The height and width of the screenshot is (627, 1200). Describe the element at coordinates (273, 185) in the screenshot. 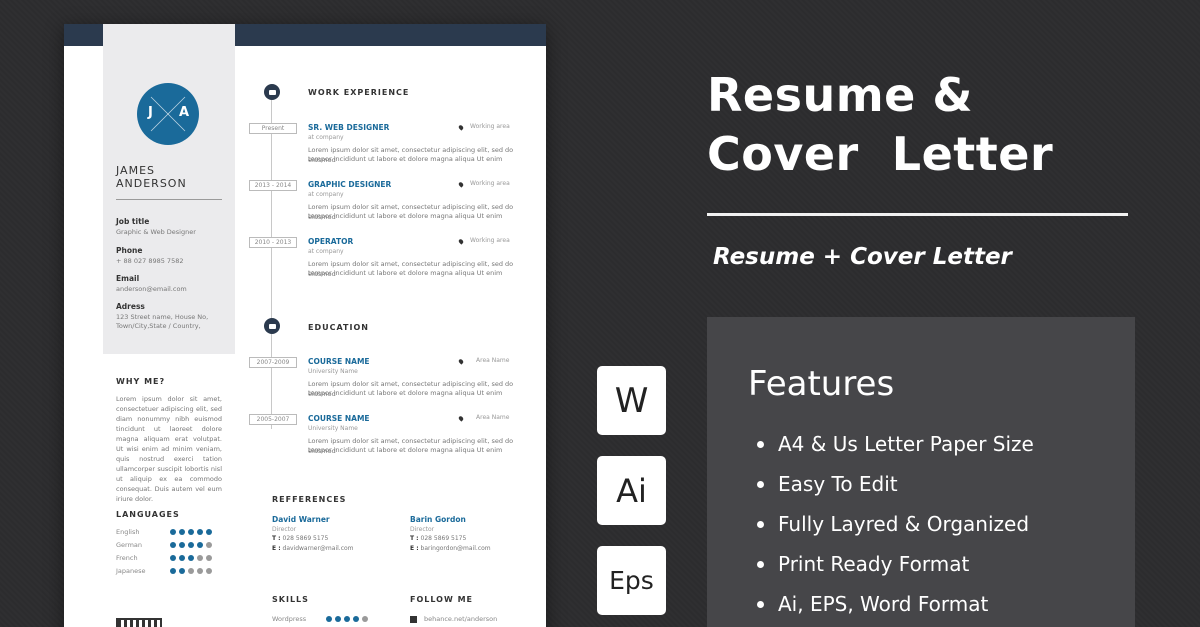

I see `job-date: 2013 - 2014` at that location.